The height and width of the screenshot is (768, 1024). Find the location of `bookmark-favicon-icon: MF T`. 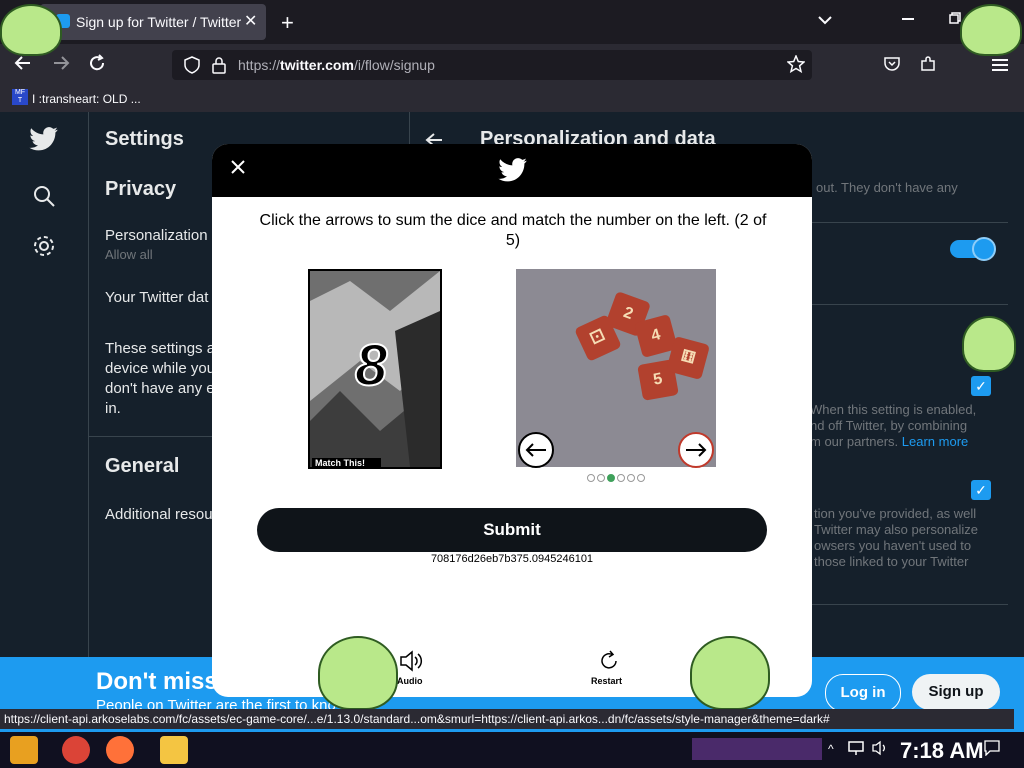

bookmark-favicon-icon: MF T is located at coordinates (20, 97).